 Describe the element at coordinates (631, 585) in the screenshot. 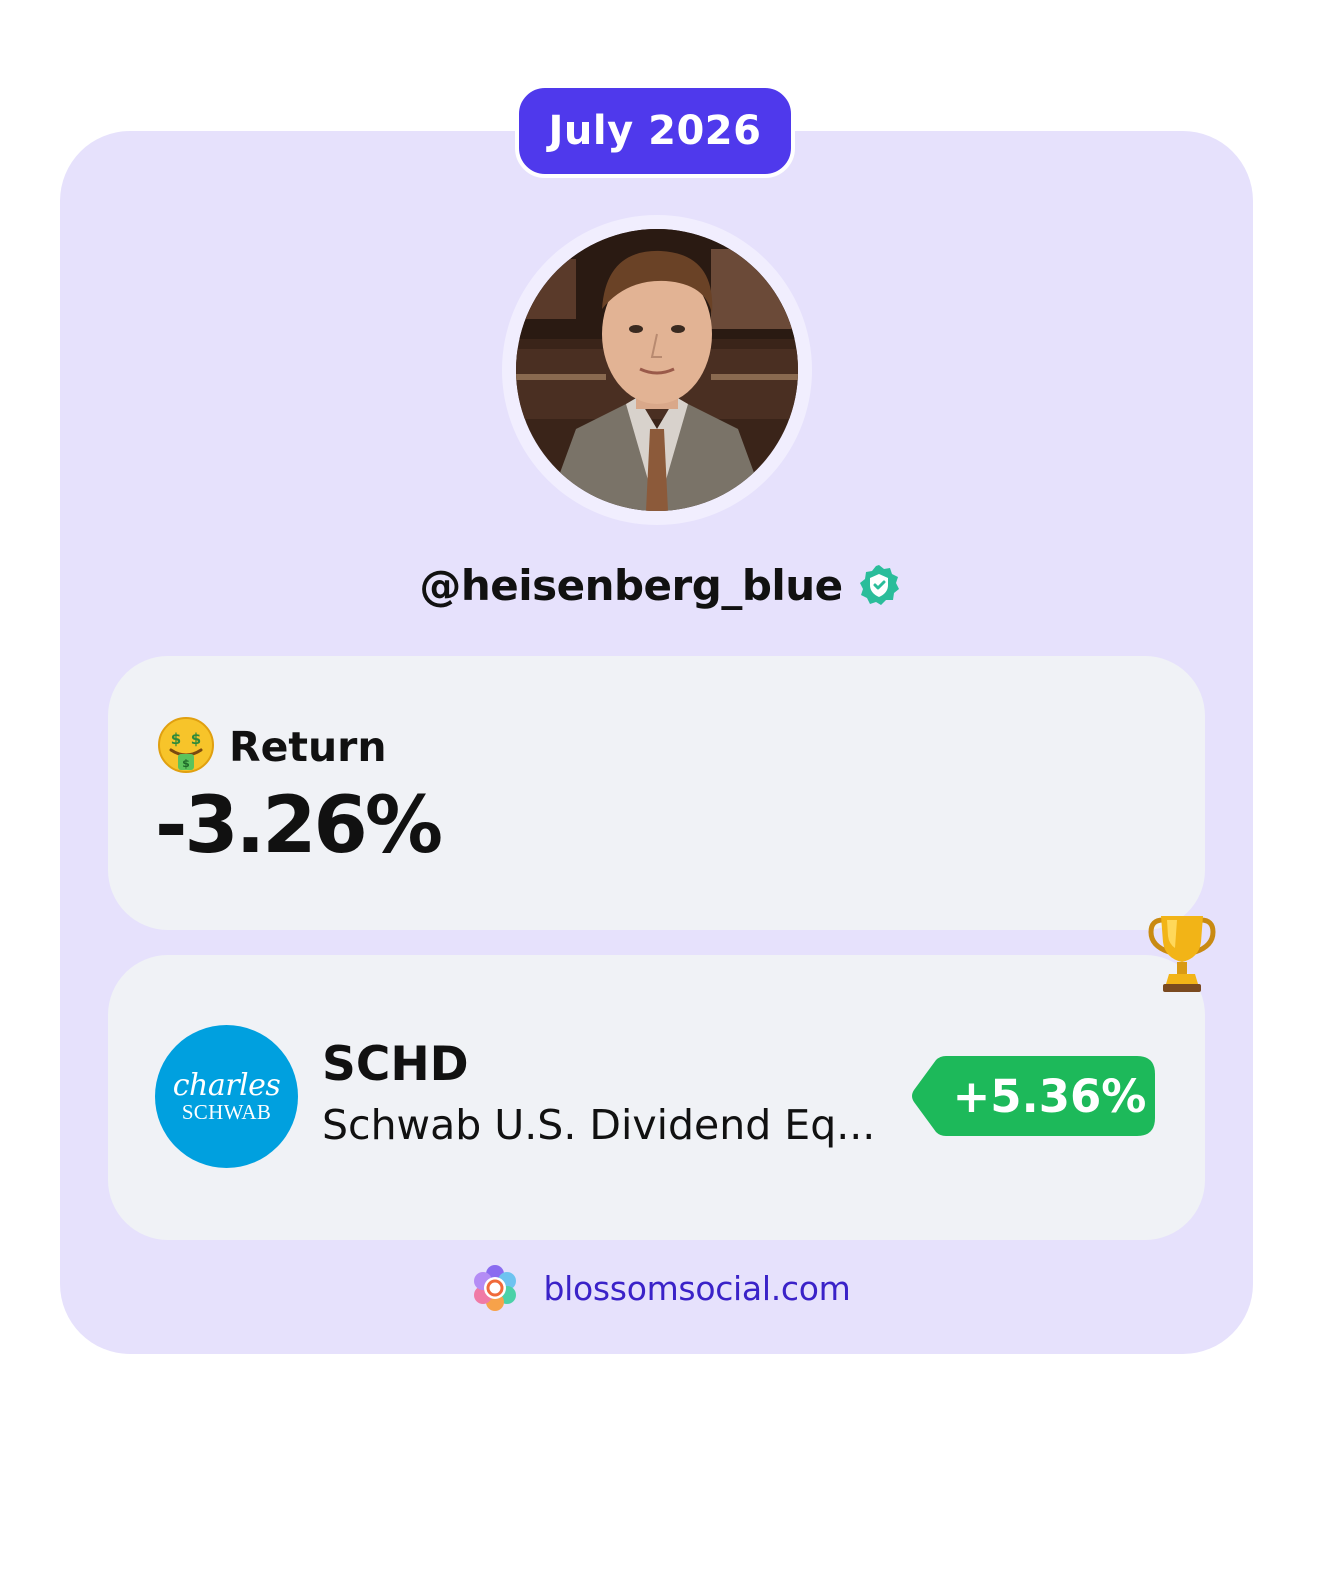

I see `username: @heisenberg_blue` at that location.